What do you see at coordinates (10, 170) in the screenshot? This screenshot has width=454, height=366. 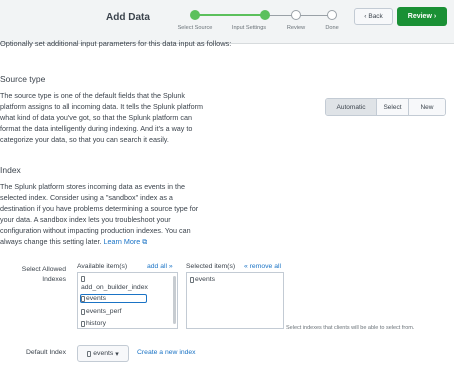 I see `index-heading: Index` at bounding box center [10, 170].